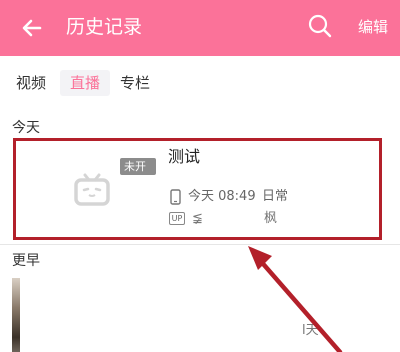 Image resolution: width=400 pixels, height=352 pixels. I want to click on earlier-record-thumbnail, so click(16, 315).